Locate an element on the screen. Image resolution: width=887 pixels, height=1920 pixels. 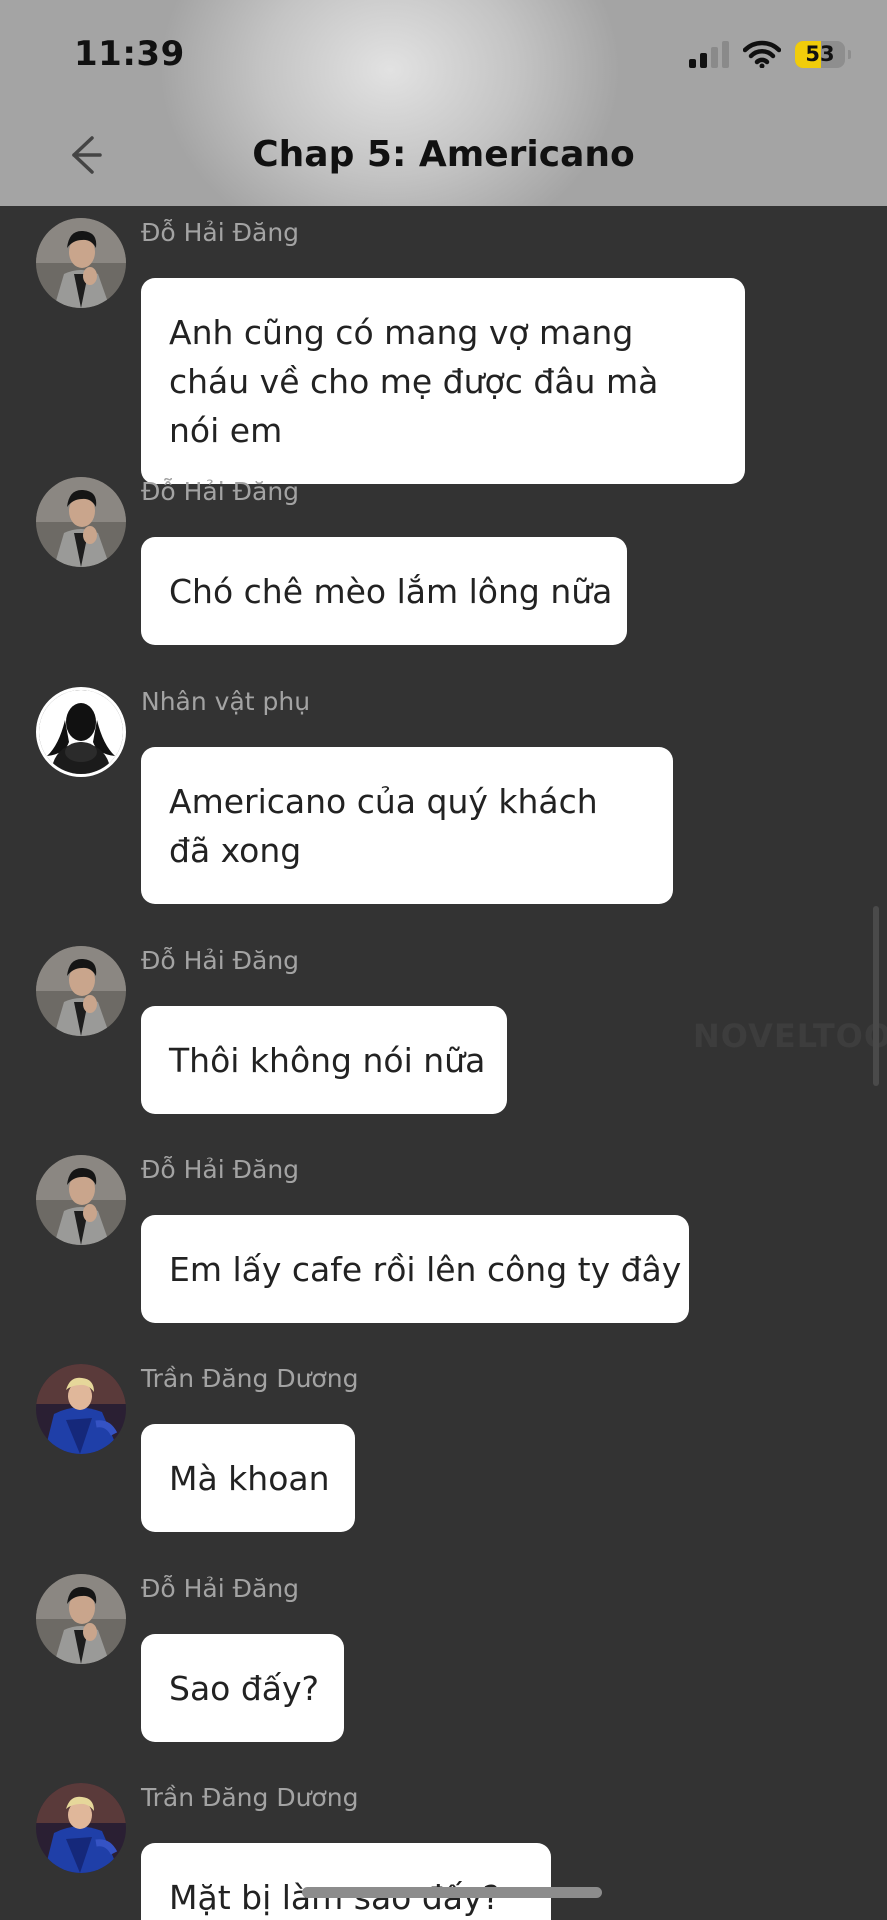
watermark: NOVELTOON is located at coordinates (790, 1036).